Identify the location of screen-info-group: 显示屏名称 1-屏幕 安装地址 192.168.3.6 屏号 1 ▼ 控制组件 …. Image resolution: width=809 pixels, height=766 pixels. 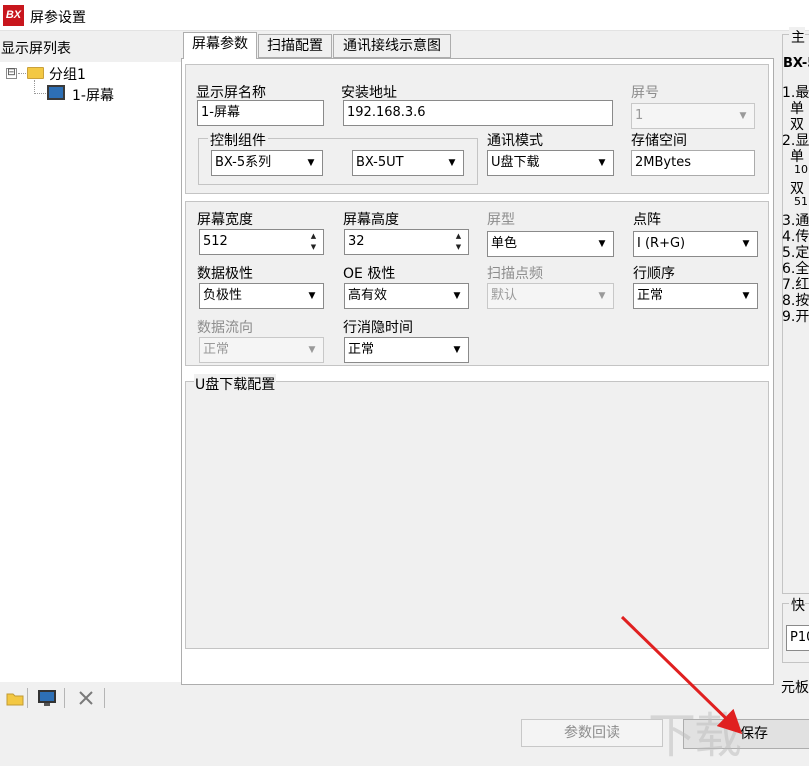
(477, 129).